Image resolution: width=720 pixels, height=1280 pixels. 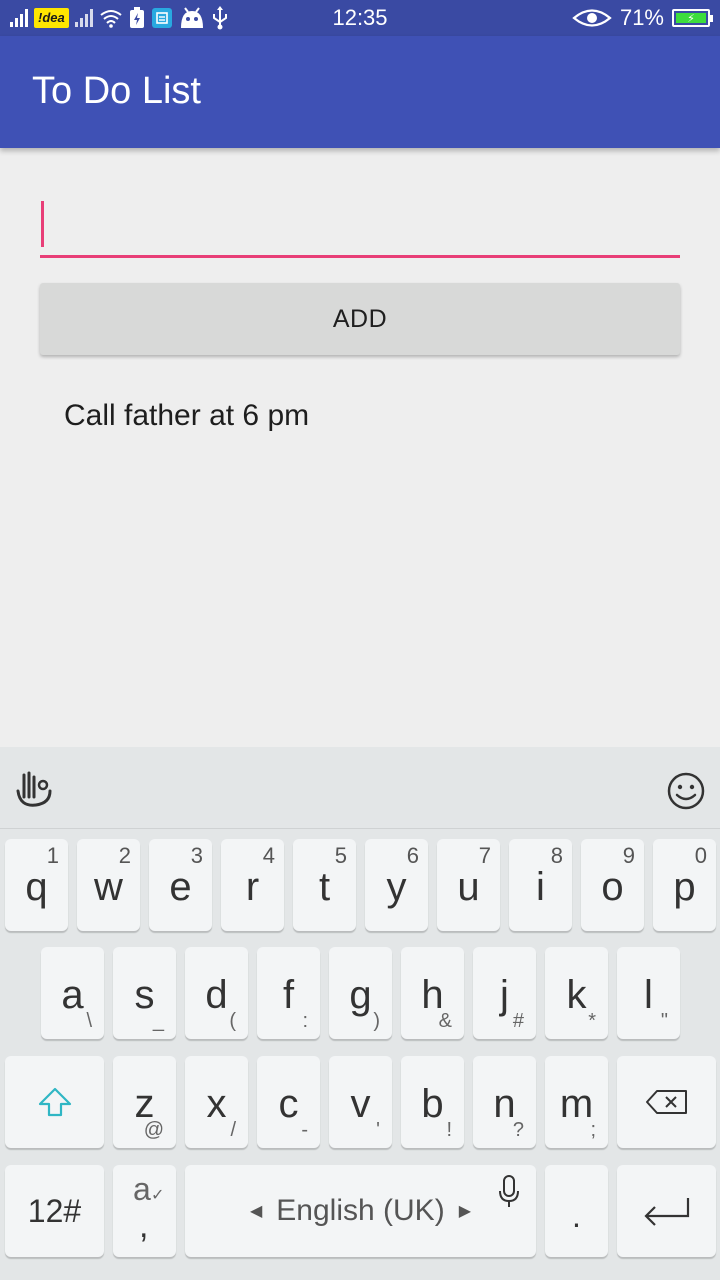 I want to click on enter-key, so click(x=666, y=1211).